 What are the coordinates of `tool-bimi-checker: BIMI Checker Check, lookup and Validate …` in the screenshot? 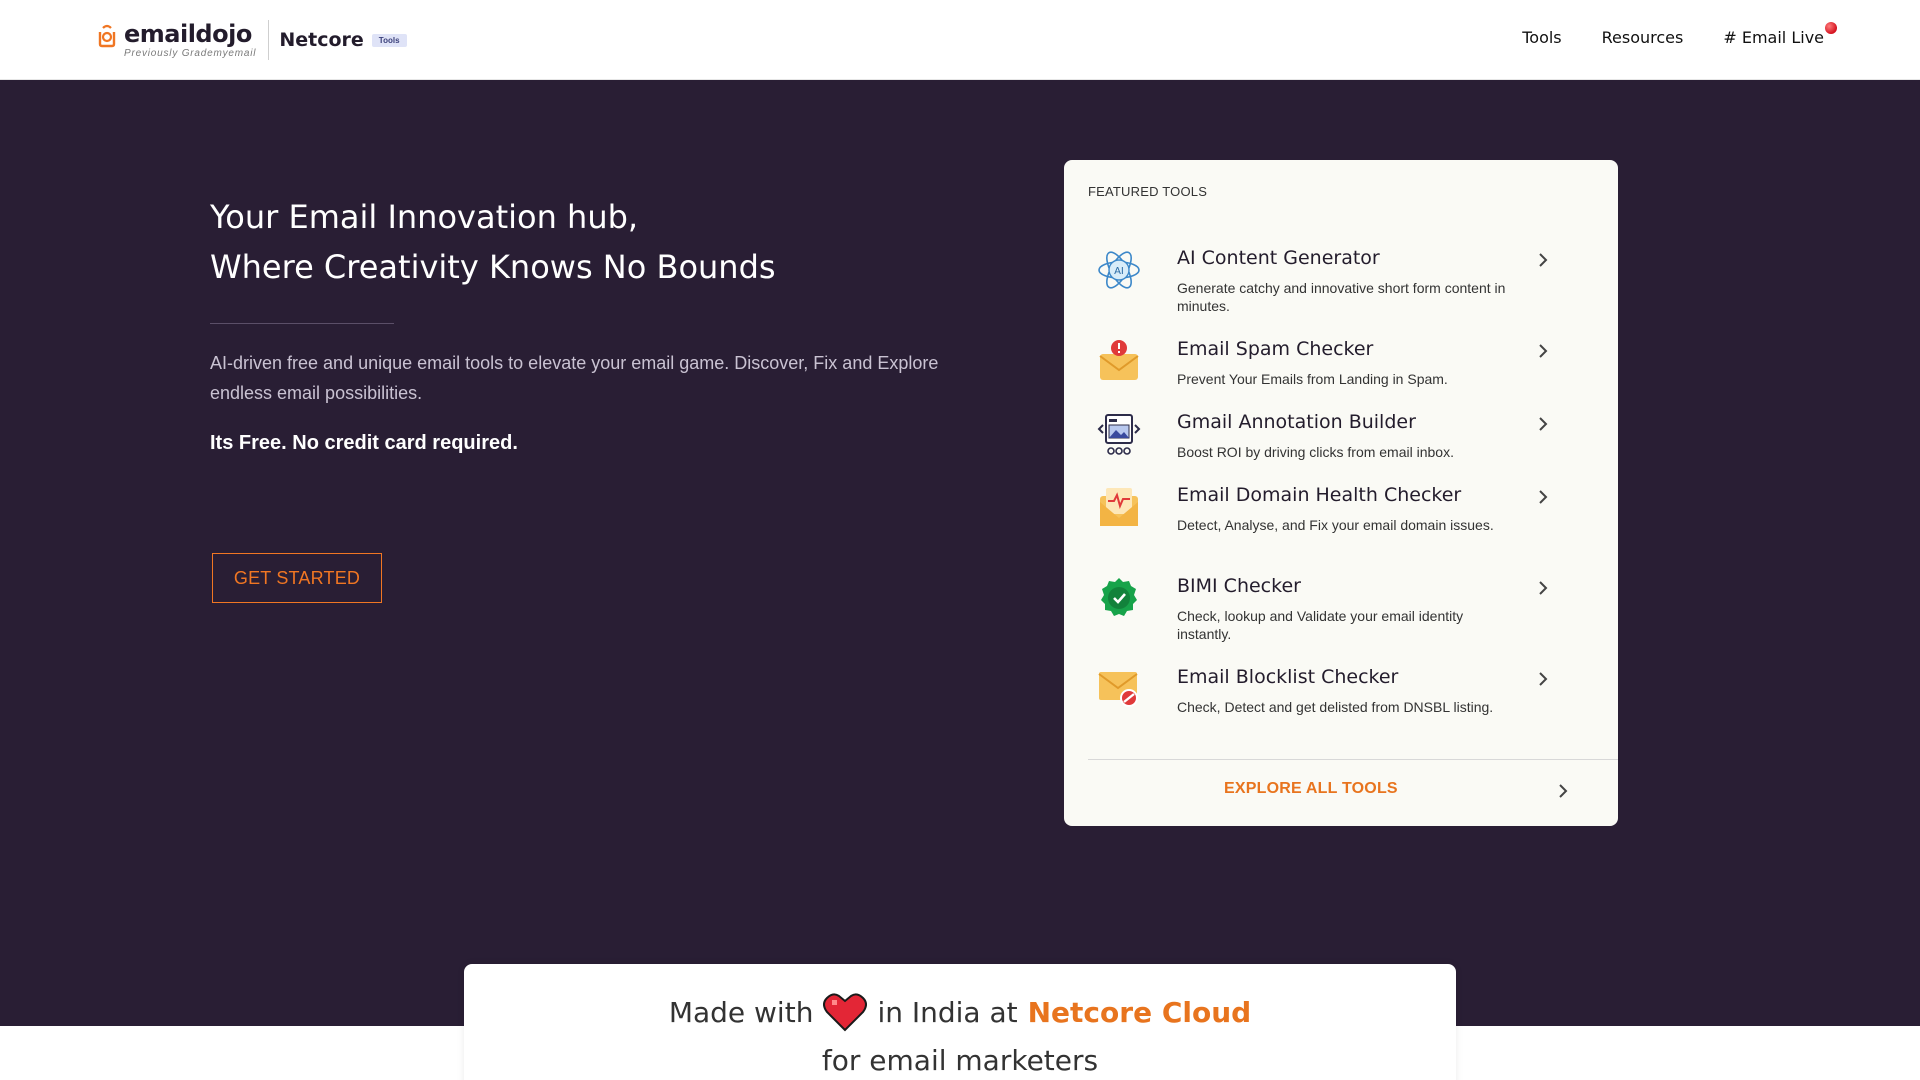 It's located at (1338, 615).